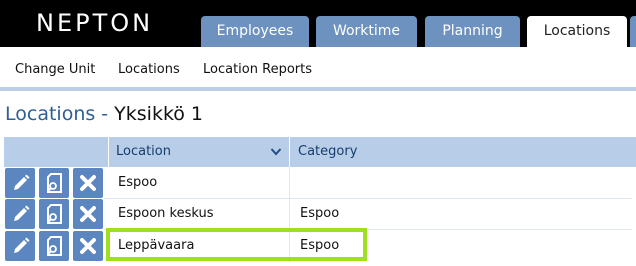 The height and width of the screenshot is (266, 636). Describe the element at coordinates (462, 183) in the screenshot. I see `category-cell` at that location.